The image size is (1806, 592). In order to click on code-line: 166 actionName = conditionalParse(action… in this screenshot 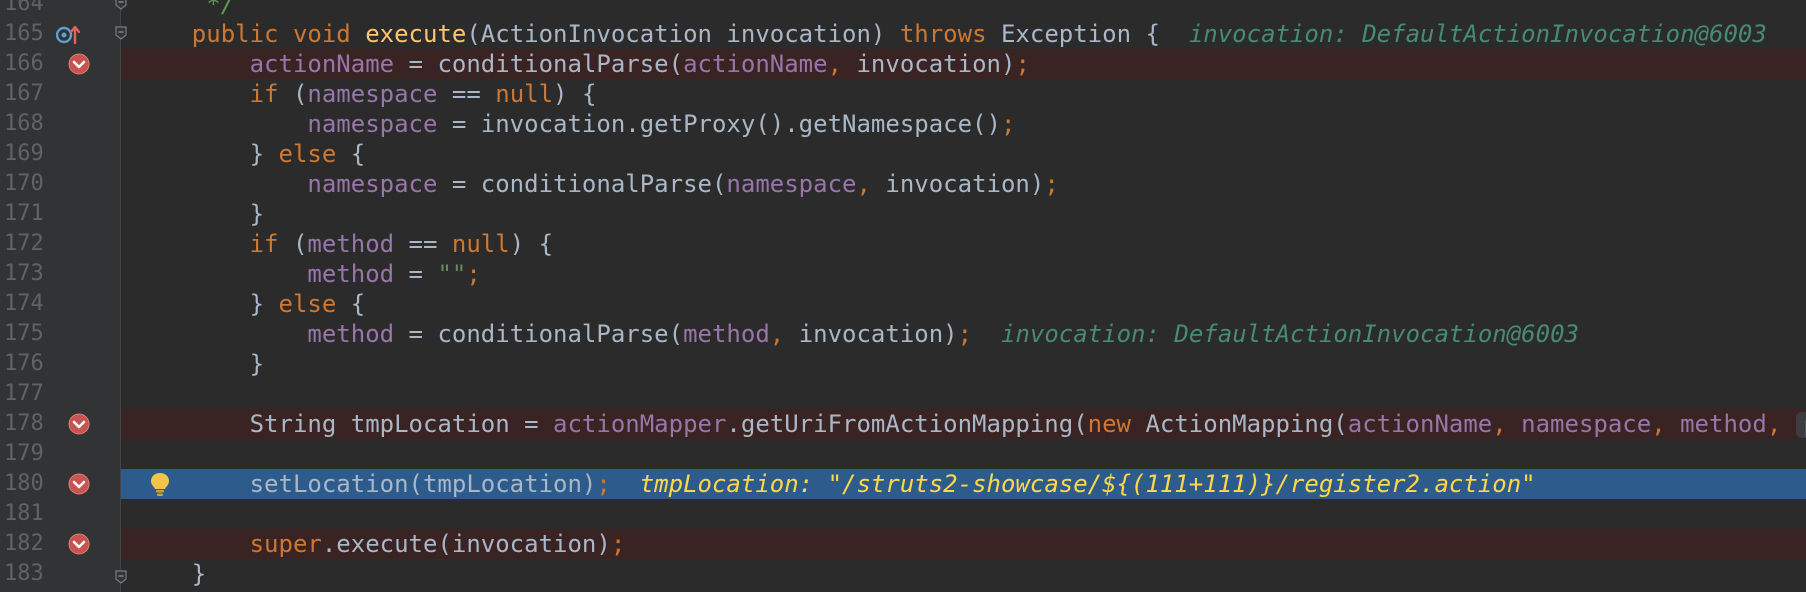, I will do `click(903, 64)`.